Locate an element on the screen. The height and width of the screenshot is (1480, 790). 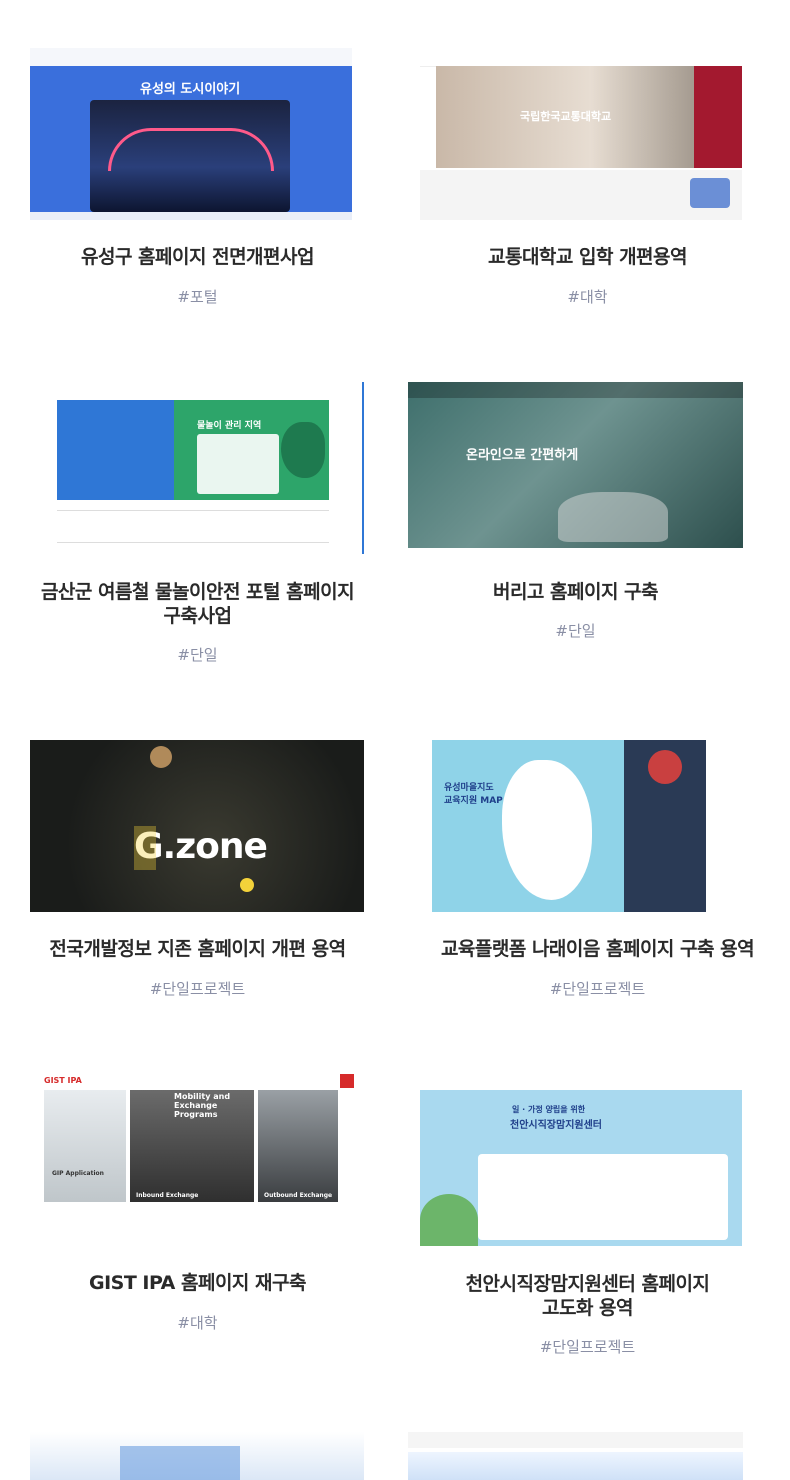
project-title: 교통대학교 입학 개편용역 is located at coordinates (587, 257).